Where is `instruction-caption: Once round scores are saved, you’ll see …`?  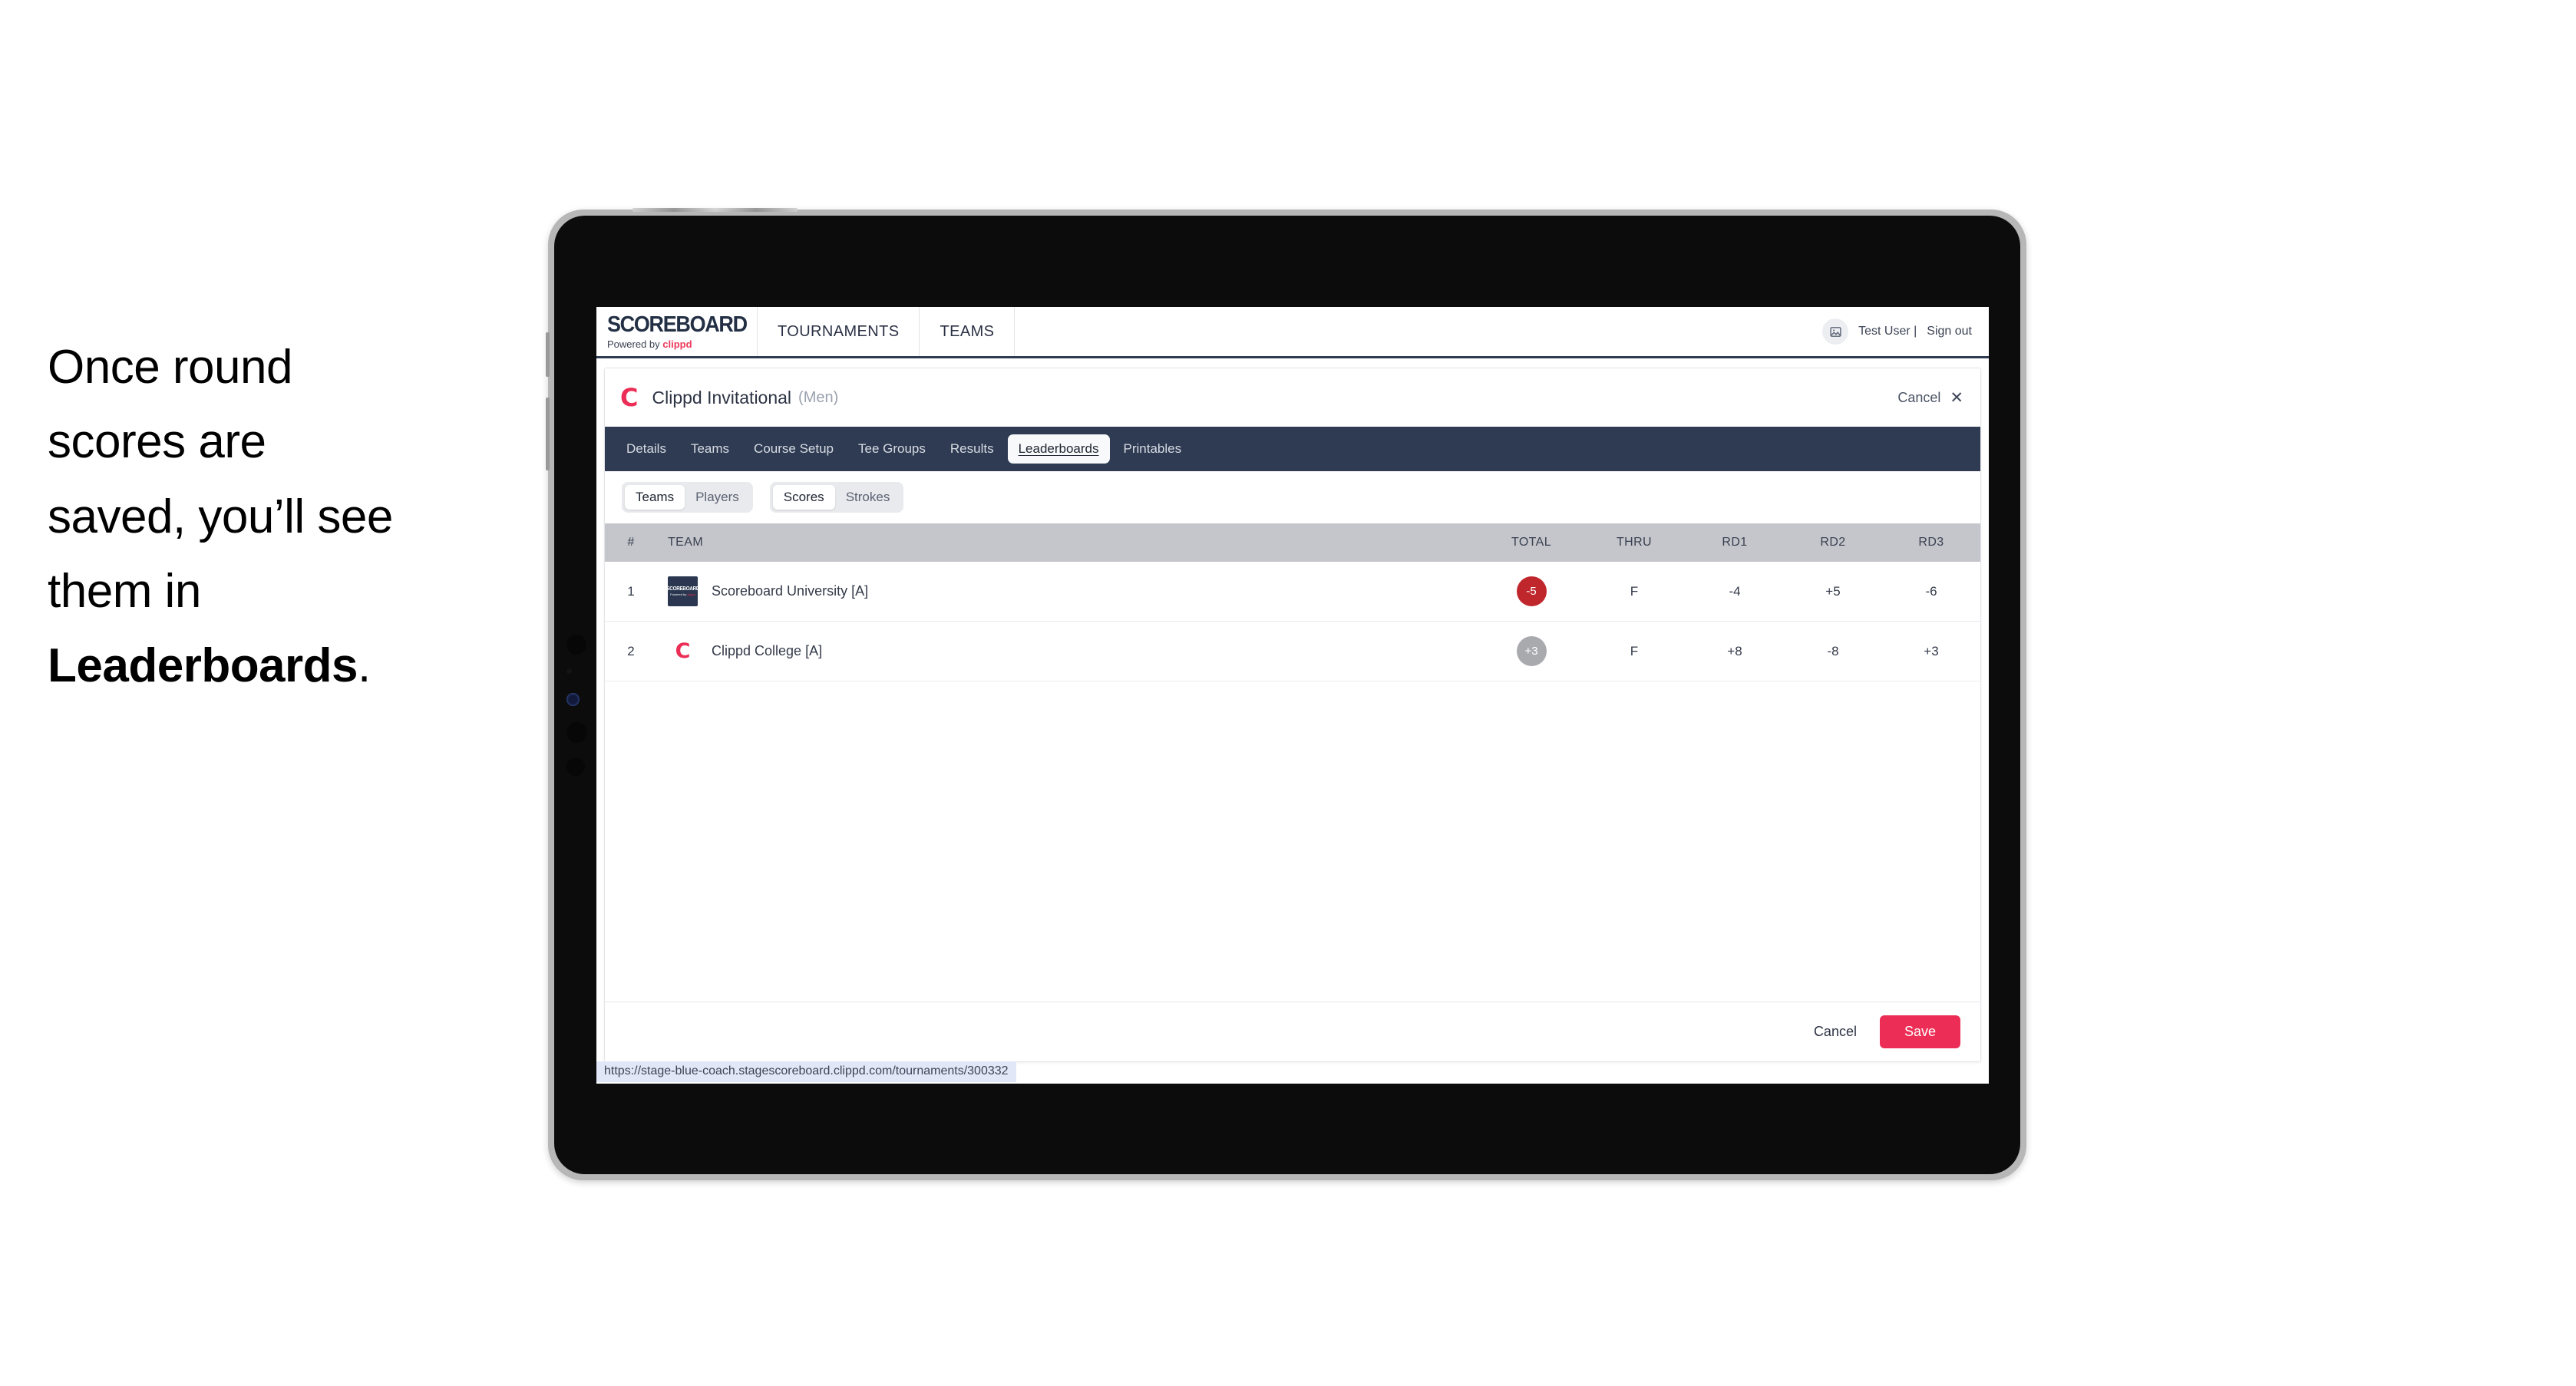
instruction-caption: Once round scores are saved, you’ll see … is located at coordinates (278, 517).